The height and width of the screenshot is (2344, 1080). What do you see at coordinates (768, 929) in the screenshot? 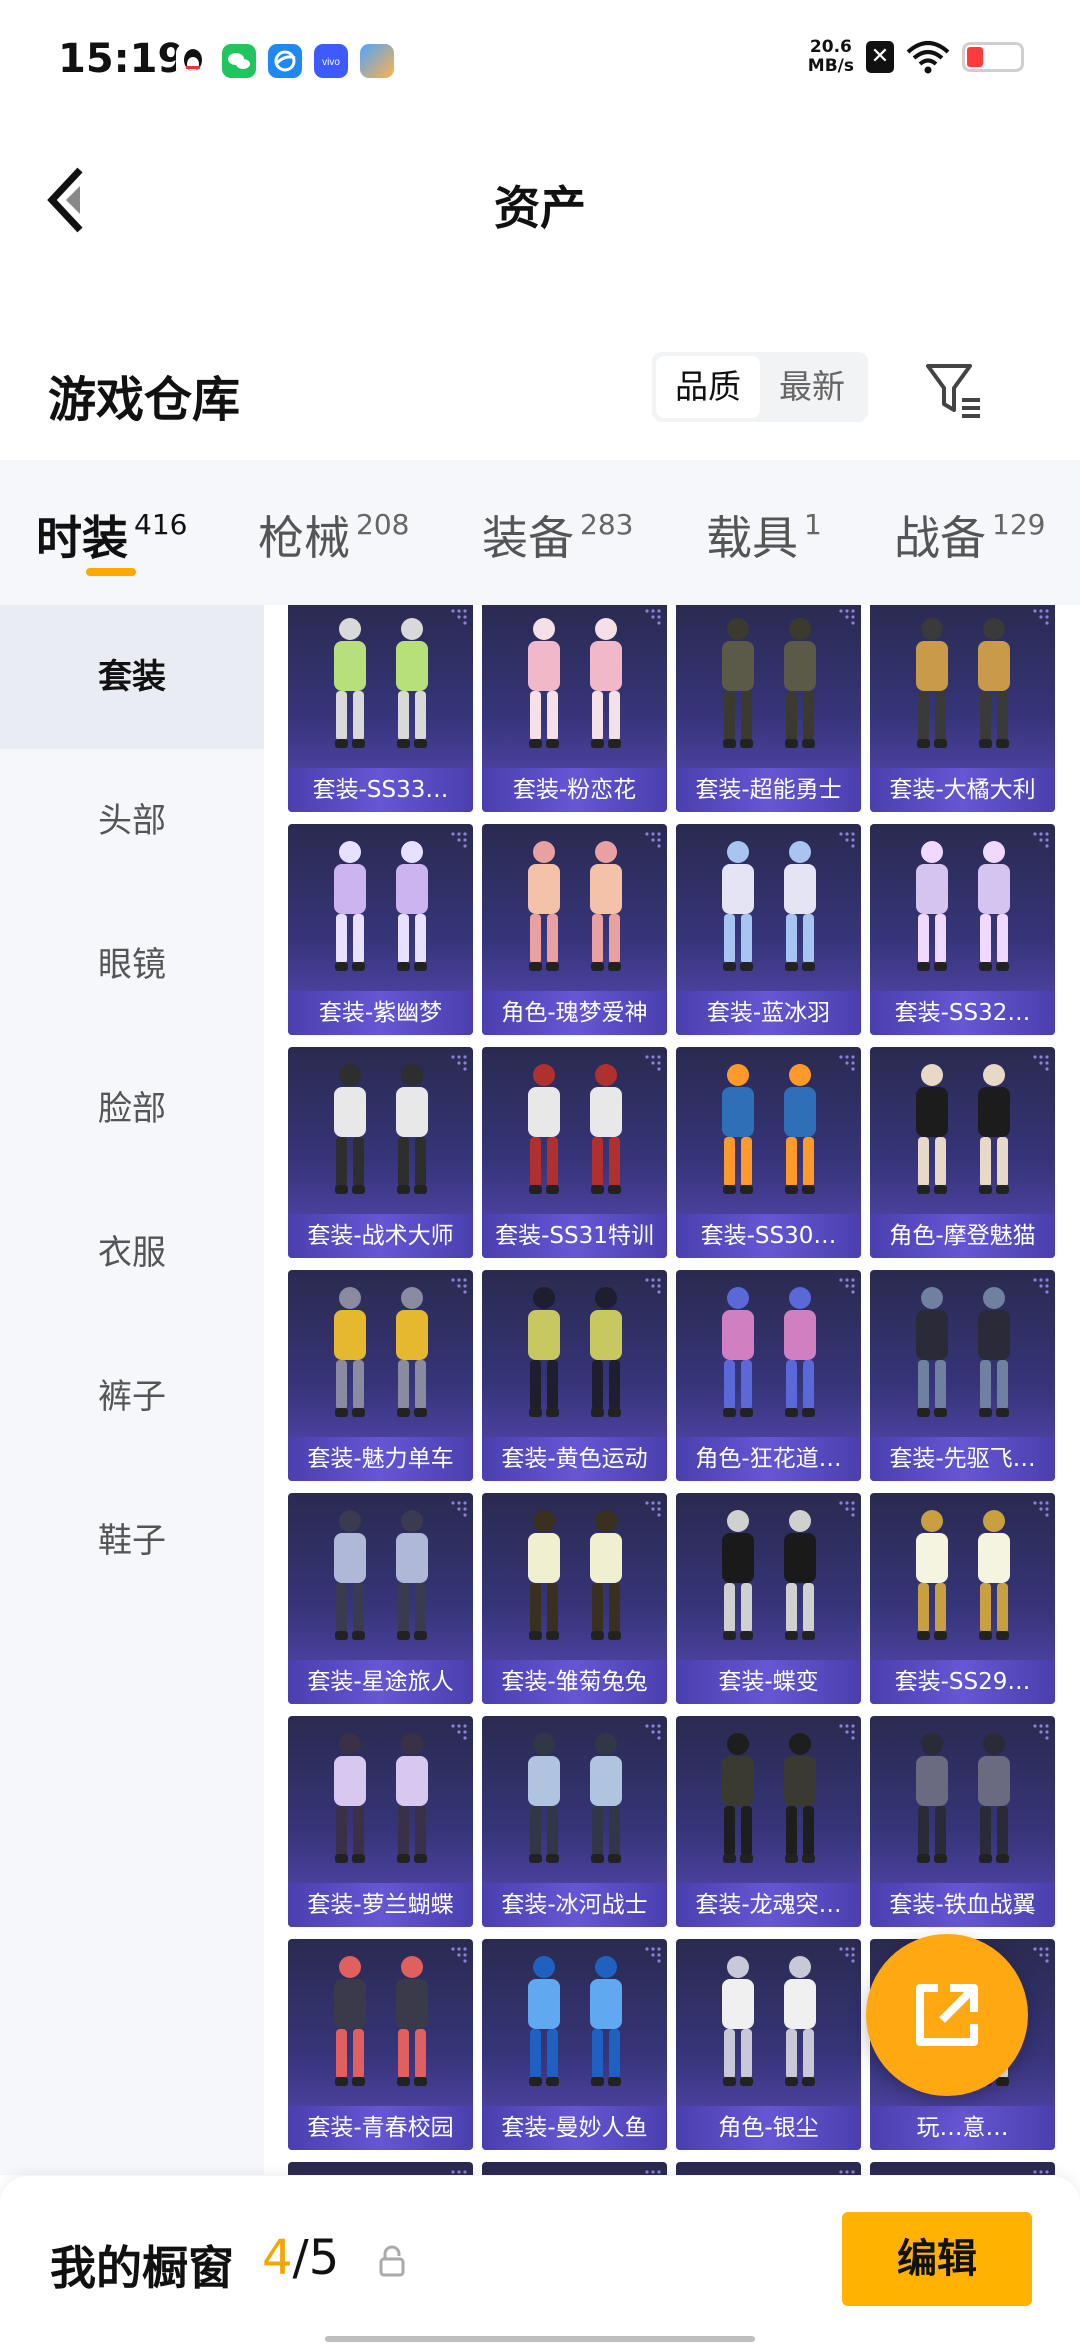
I see `item-card: 套装-蓝冰羽` at bounding box center [768, 929].